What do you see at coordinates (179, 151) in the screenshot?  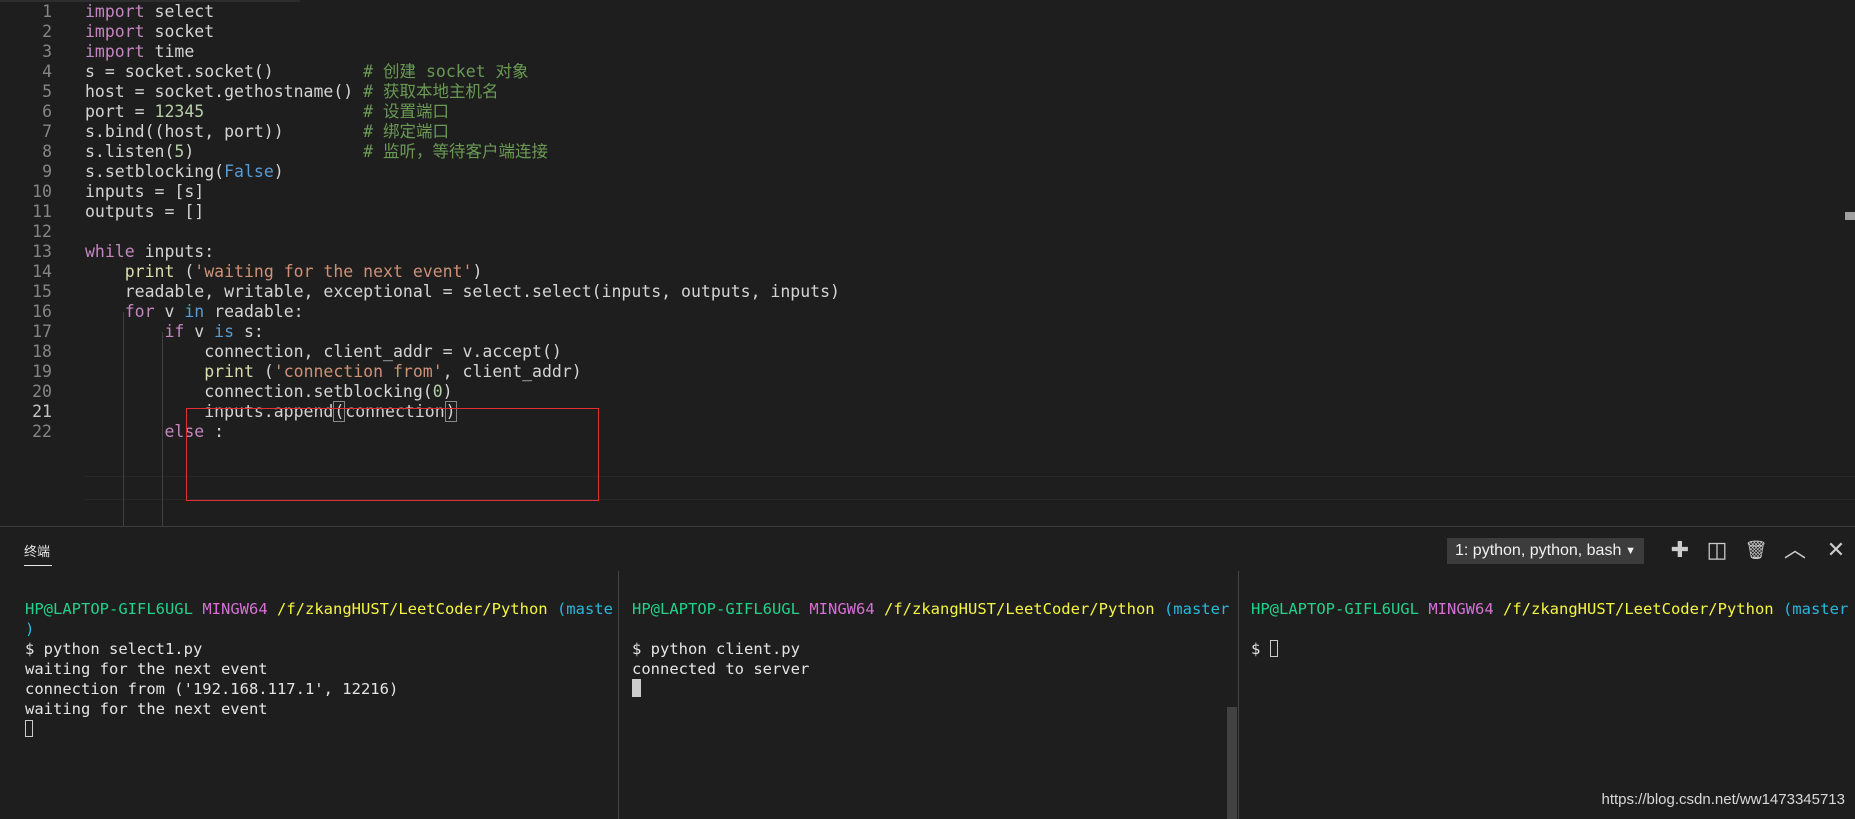 I see `code-token: 5` at bounding box center [179, 151].